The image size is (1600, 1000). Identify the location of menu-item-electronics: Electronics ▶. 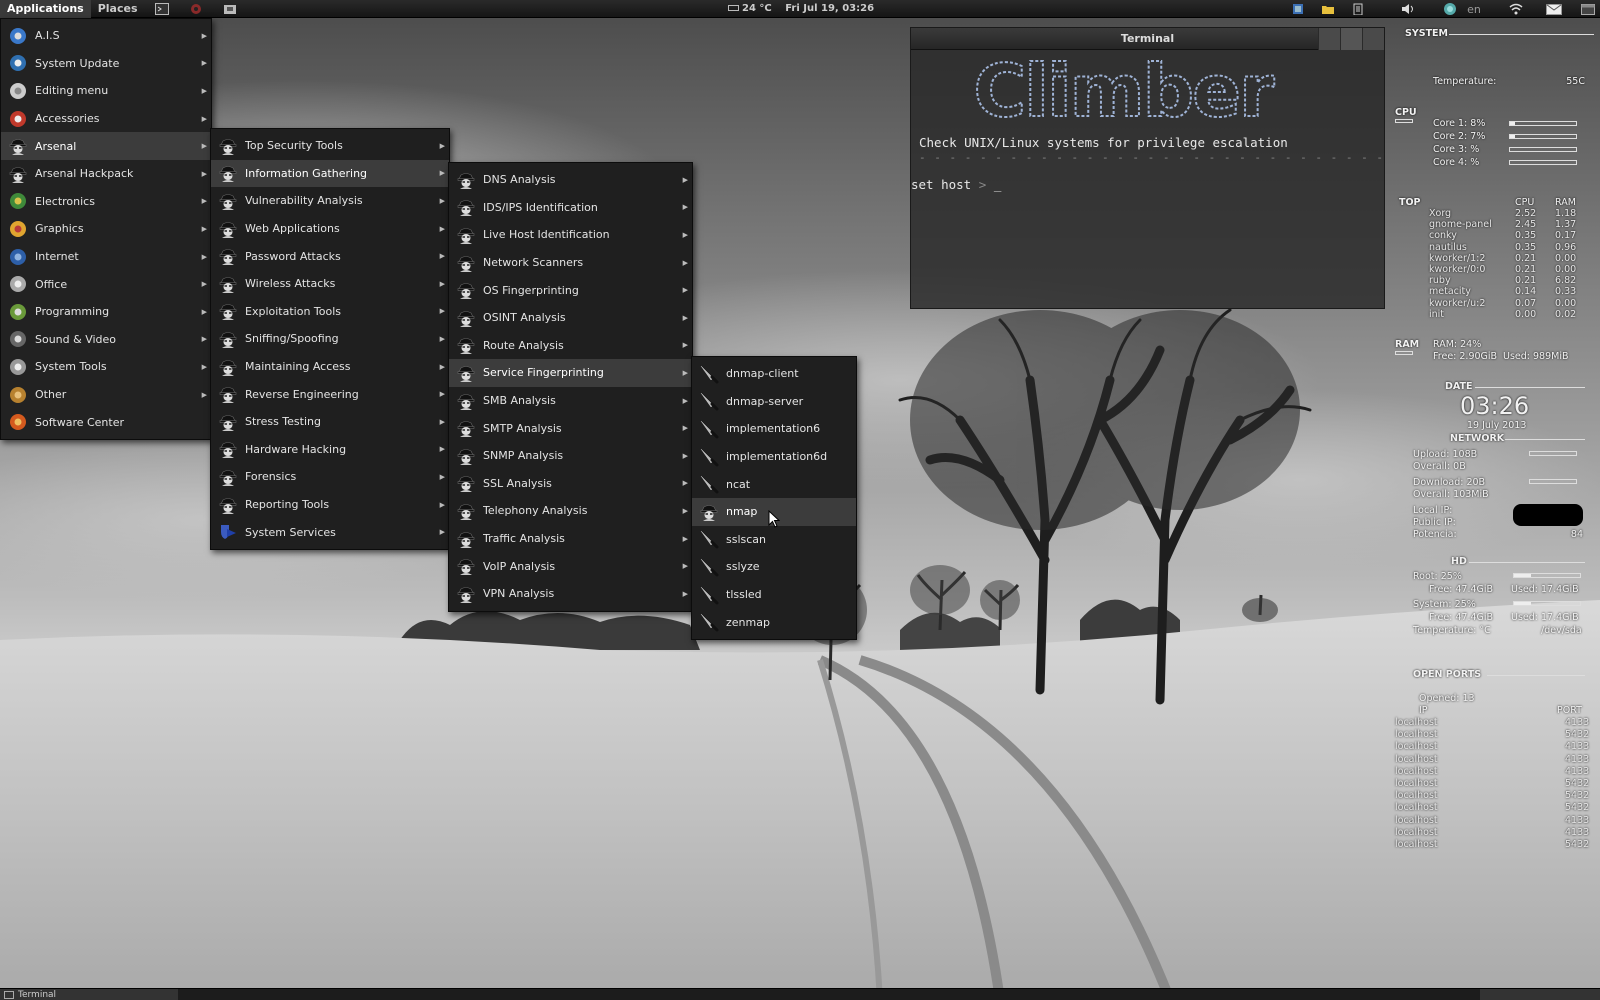
(106, 202).